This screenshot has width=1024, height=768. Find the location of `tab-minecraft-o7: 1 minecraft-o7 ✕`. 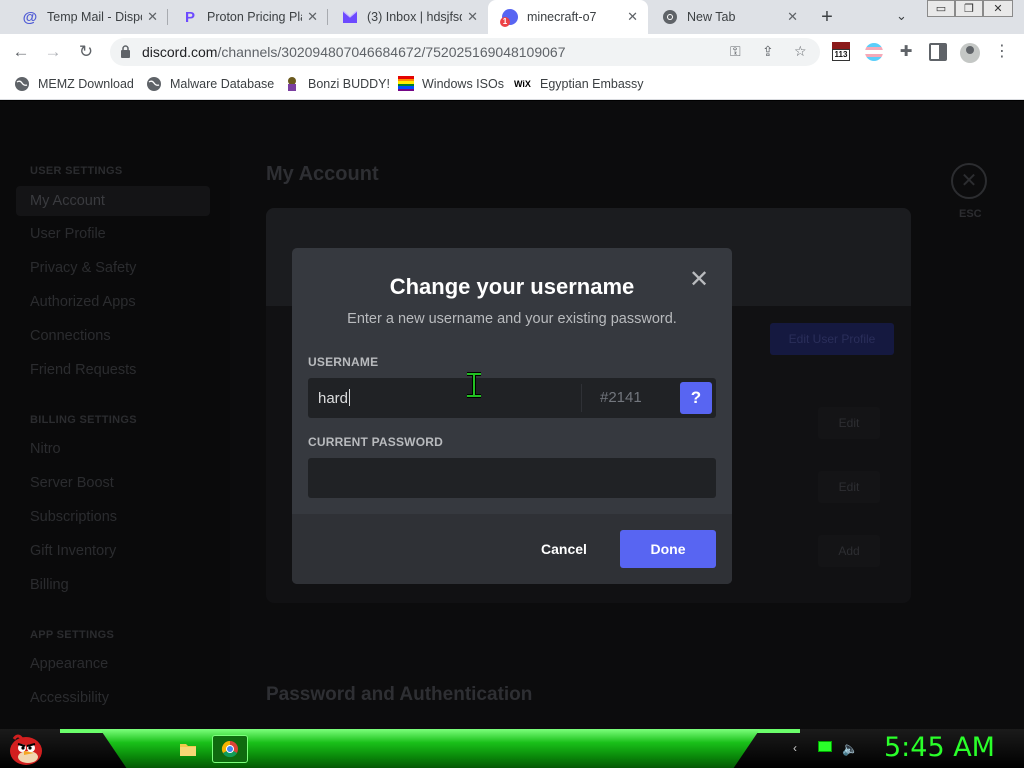

tab-minecraft-o7: 1 minecraft-o7 ✕ is located at coordinates (568, 17).